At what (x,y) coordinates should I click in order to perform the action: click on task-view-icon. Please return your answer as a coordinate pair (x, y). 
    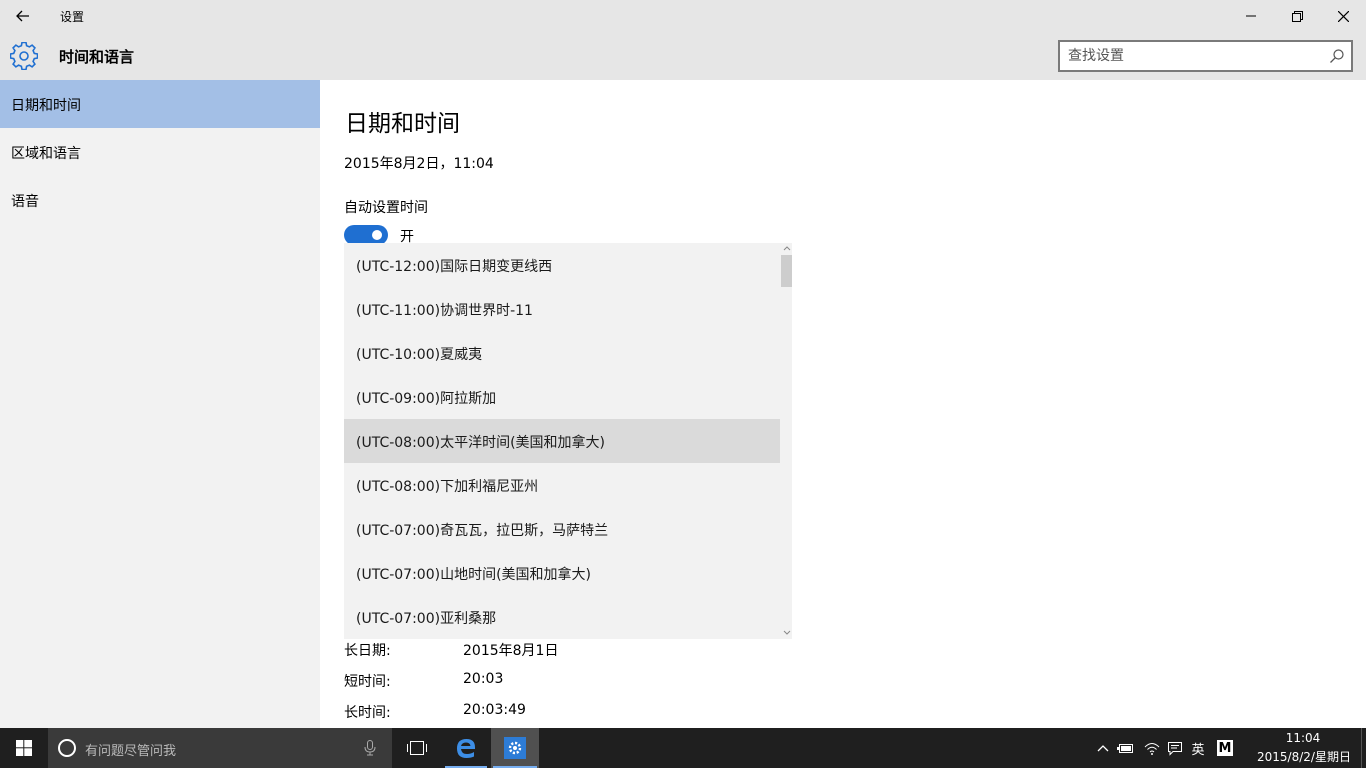
    Looking at the image, I should click on (417, 748).